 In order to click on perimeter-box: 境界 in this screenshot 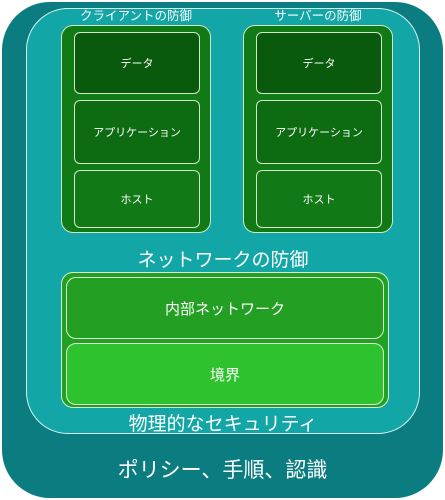, I will do `click(225, 374)`.